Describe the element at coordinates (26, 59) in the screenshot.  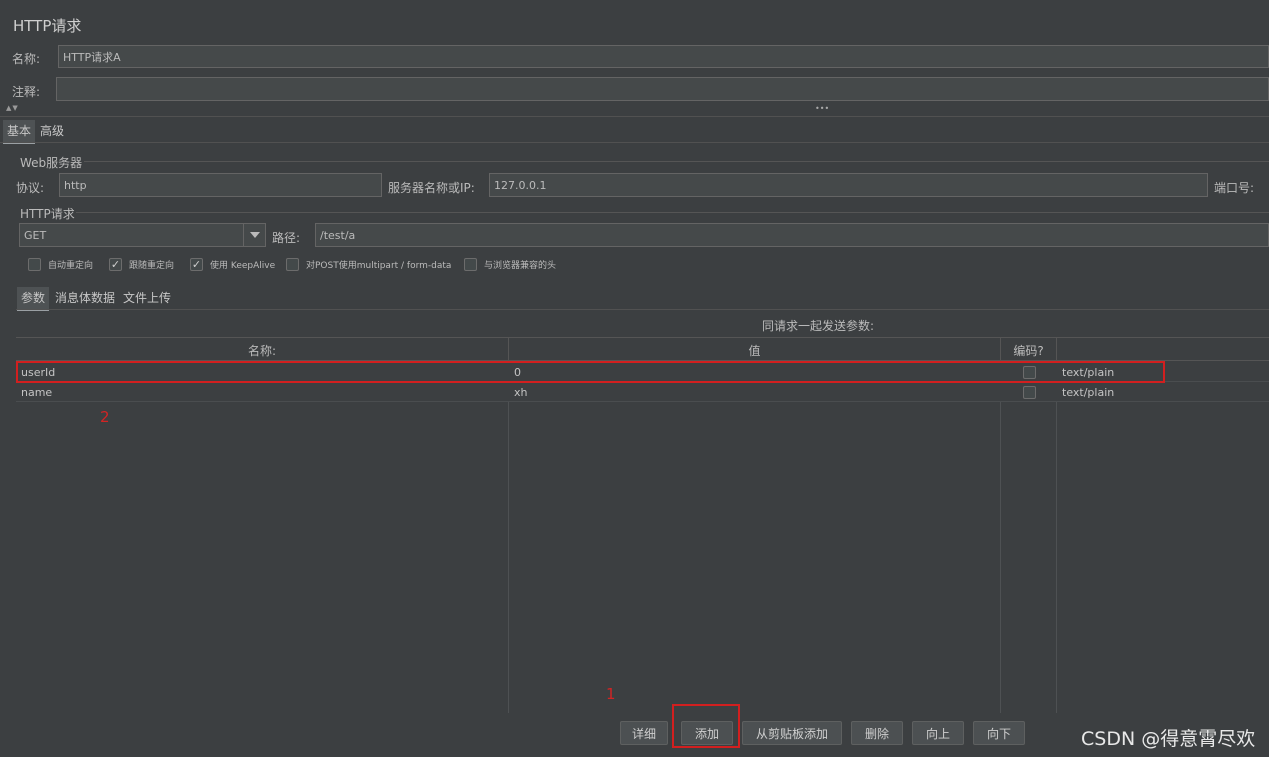
I see `name-label: 名称:` at that location.